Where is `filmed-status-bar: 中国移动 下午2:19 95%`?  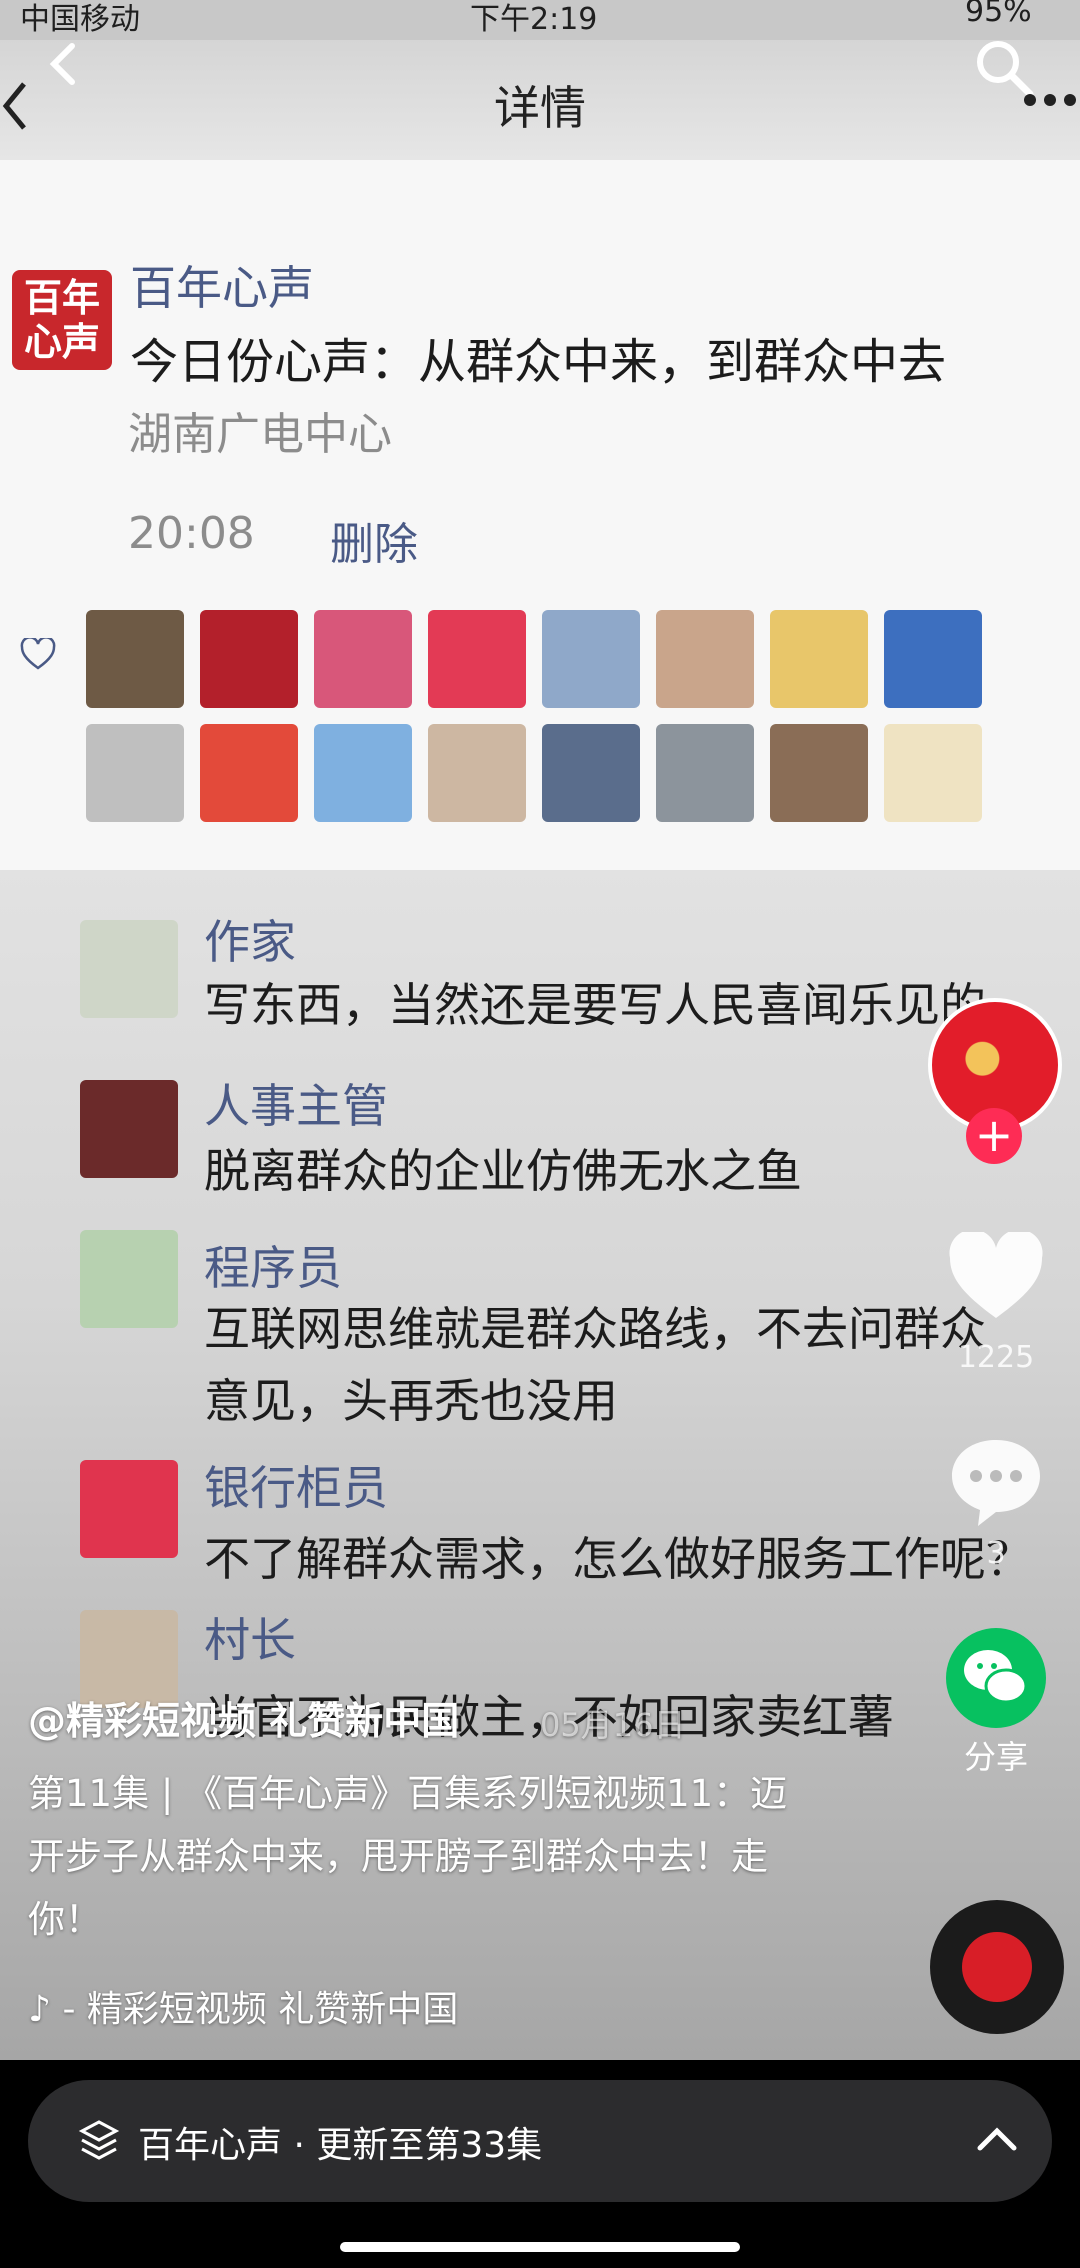 filmed-status-bar: 中国移动 下午2:19 95% is located at coordinates (540, 20).